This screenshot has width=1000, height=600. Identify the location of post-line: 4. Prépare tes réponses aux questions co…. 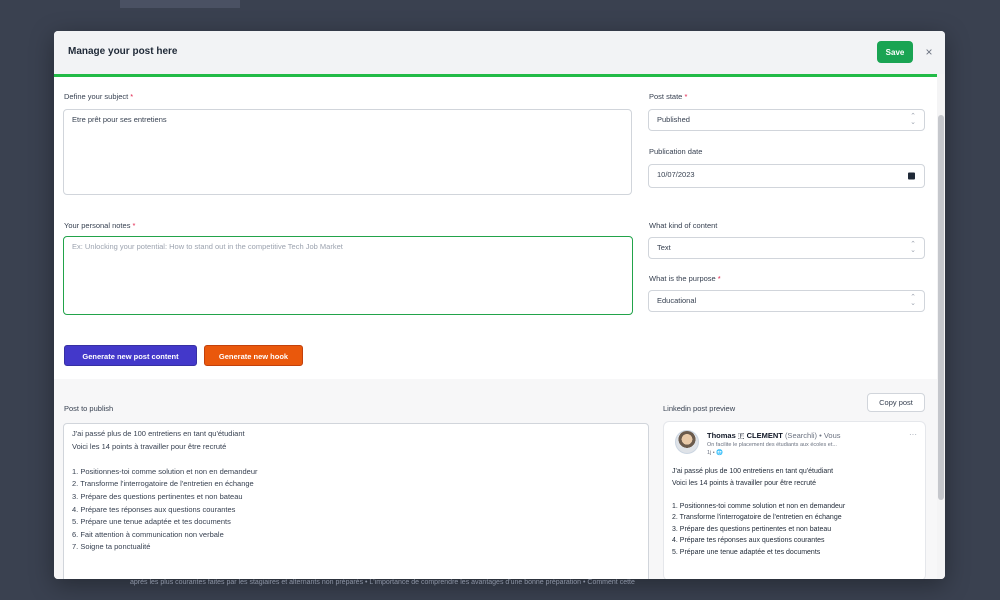
(154, 509).